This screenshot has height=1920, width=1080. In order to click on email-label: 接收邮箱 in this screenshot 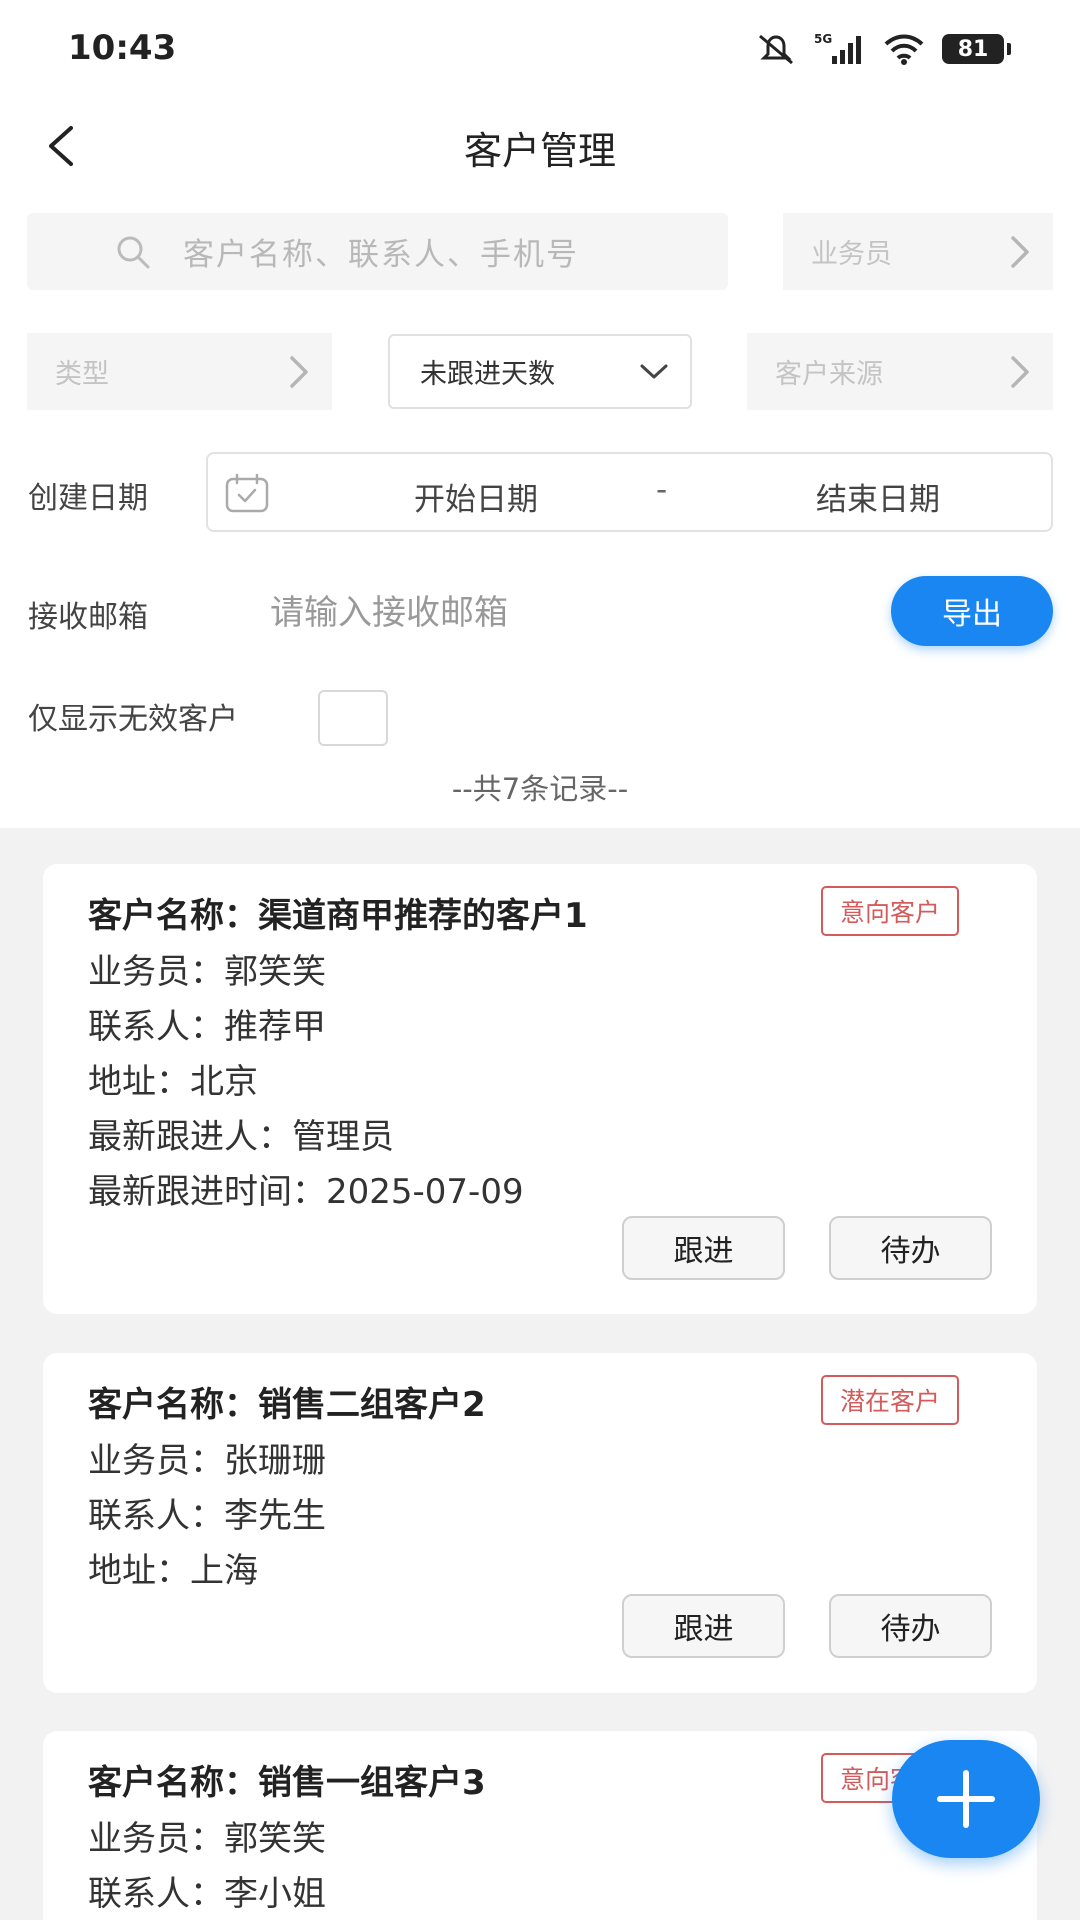, I will do `click(88, 617)`.